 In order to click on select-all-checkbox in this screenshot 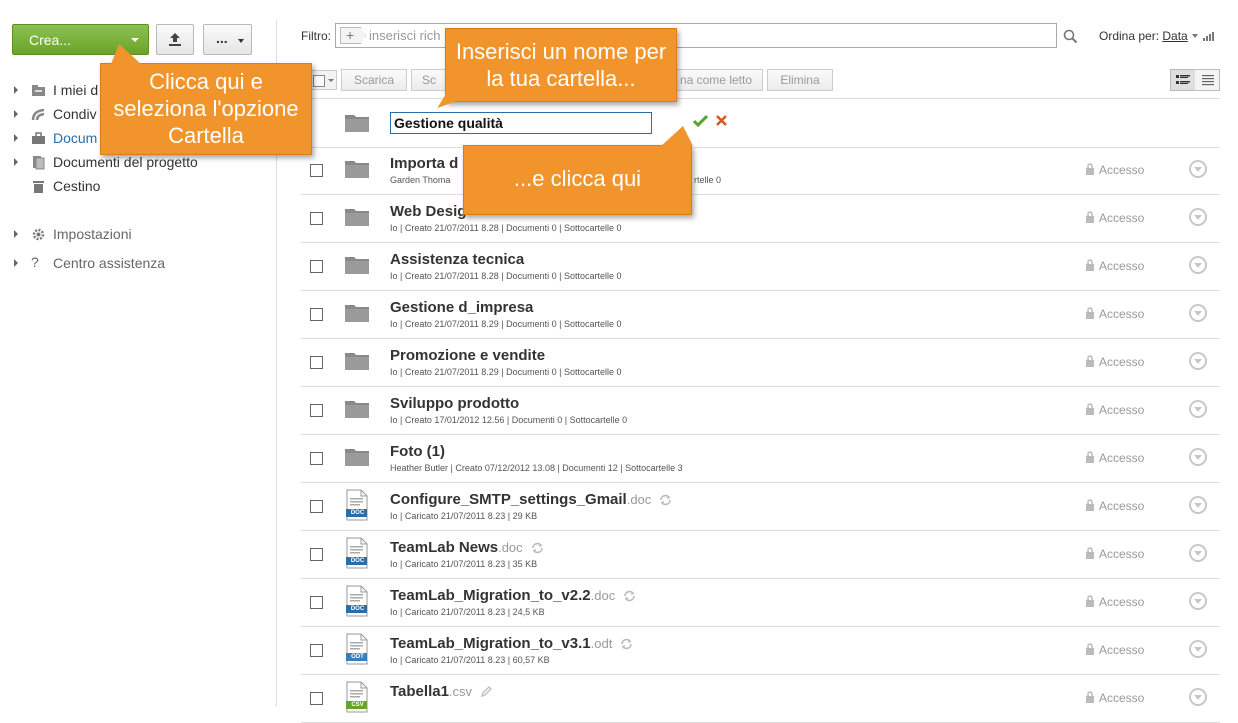, I will do `click(323, 80)`.